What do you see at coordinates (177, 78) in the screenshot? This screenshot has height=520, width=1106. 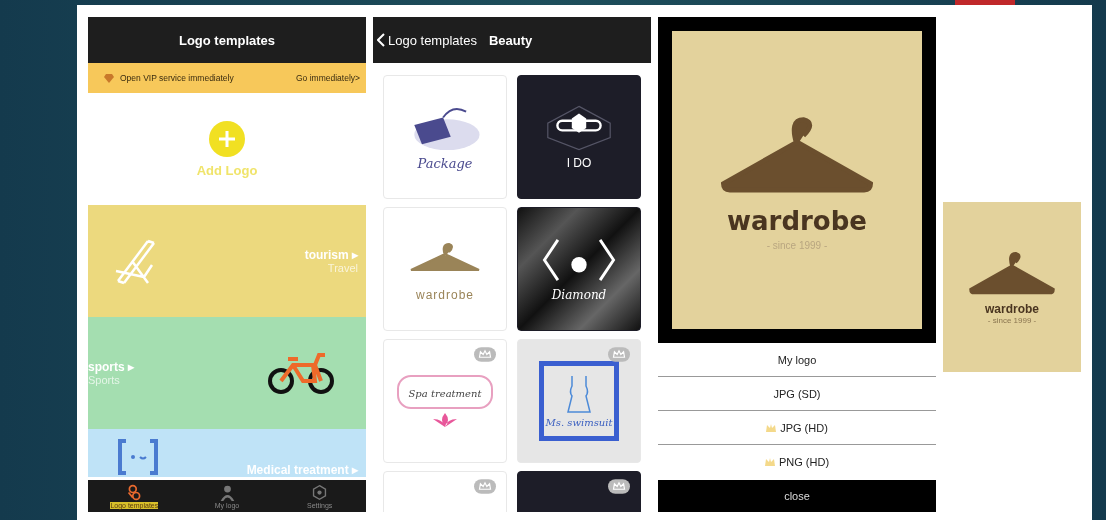 I see `vip-text: Open VIP service immediately` at bounding box center [177, 78].